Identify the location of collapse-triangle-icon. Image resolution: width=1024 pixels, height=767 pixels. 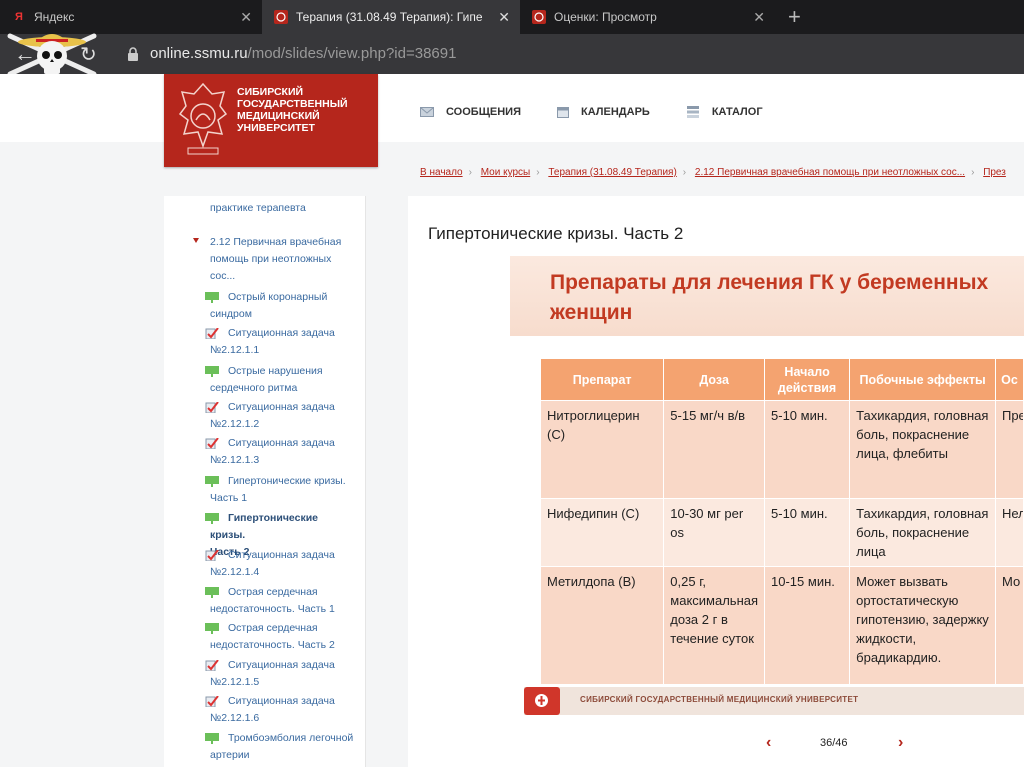
(196, 240).